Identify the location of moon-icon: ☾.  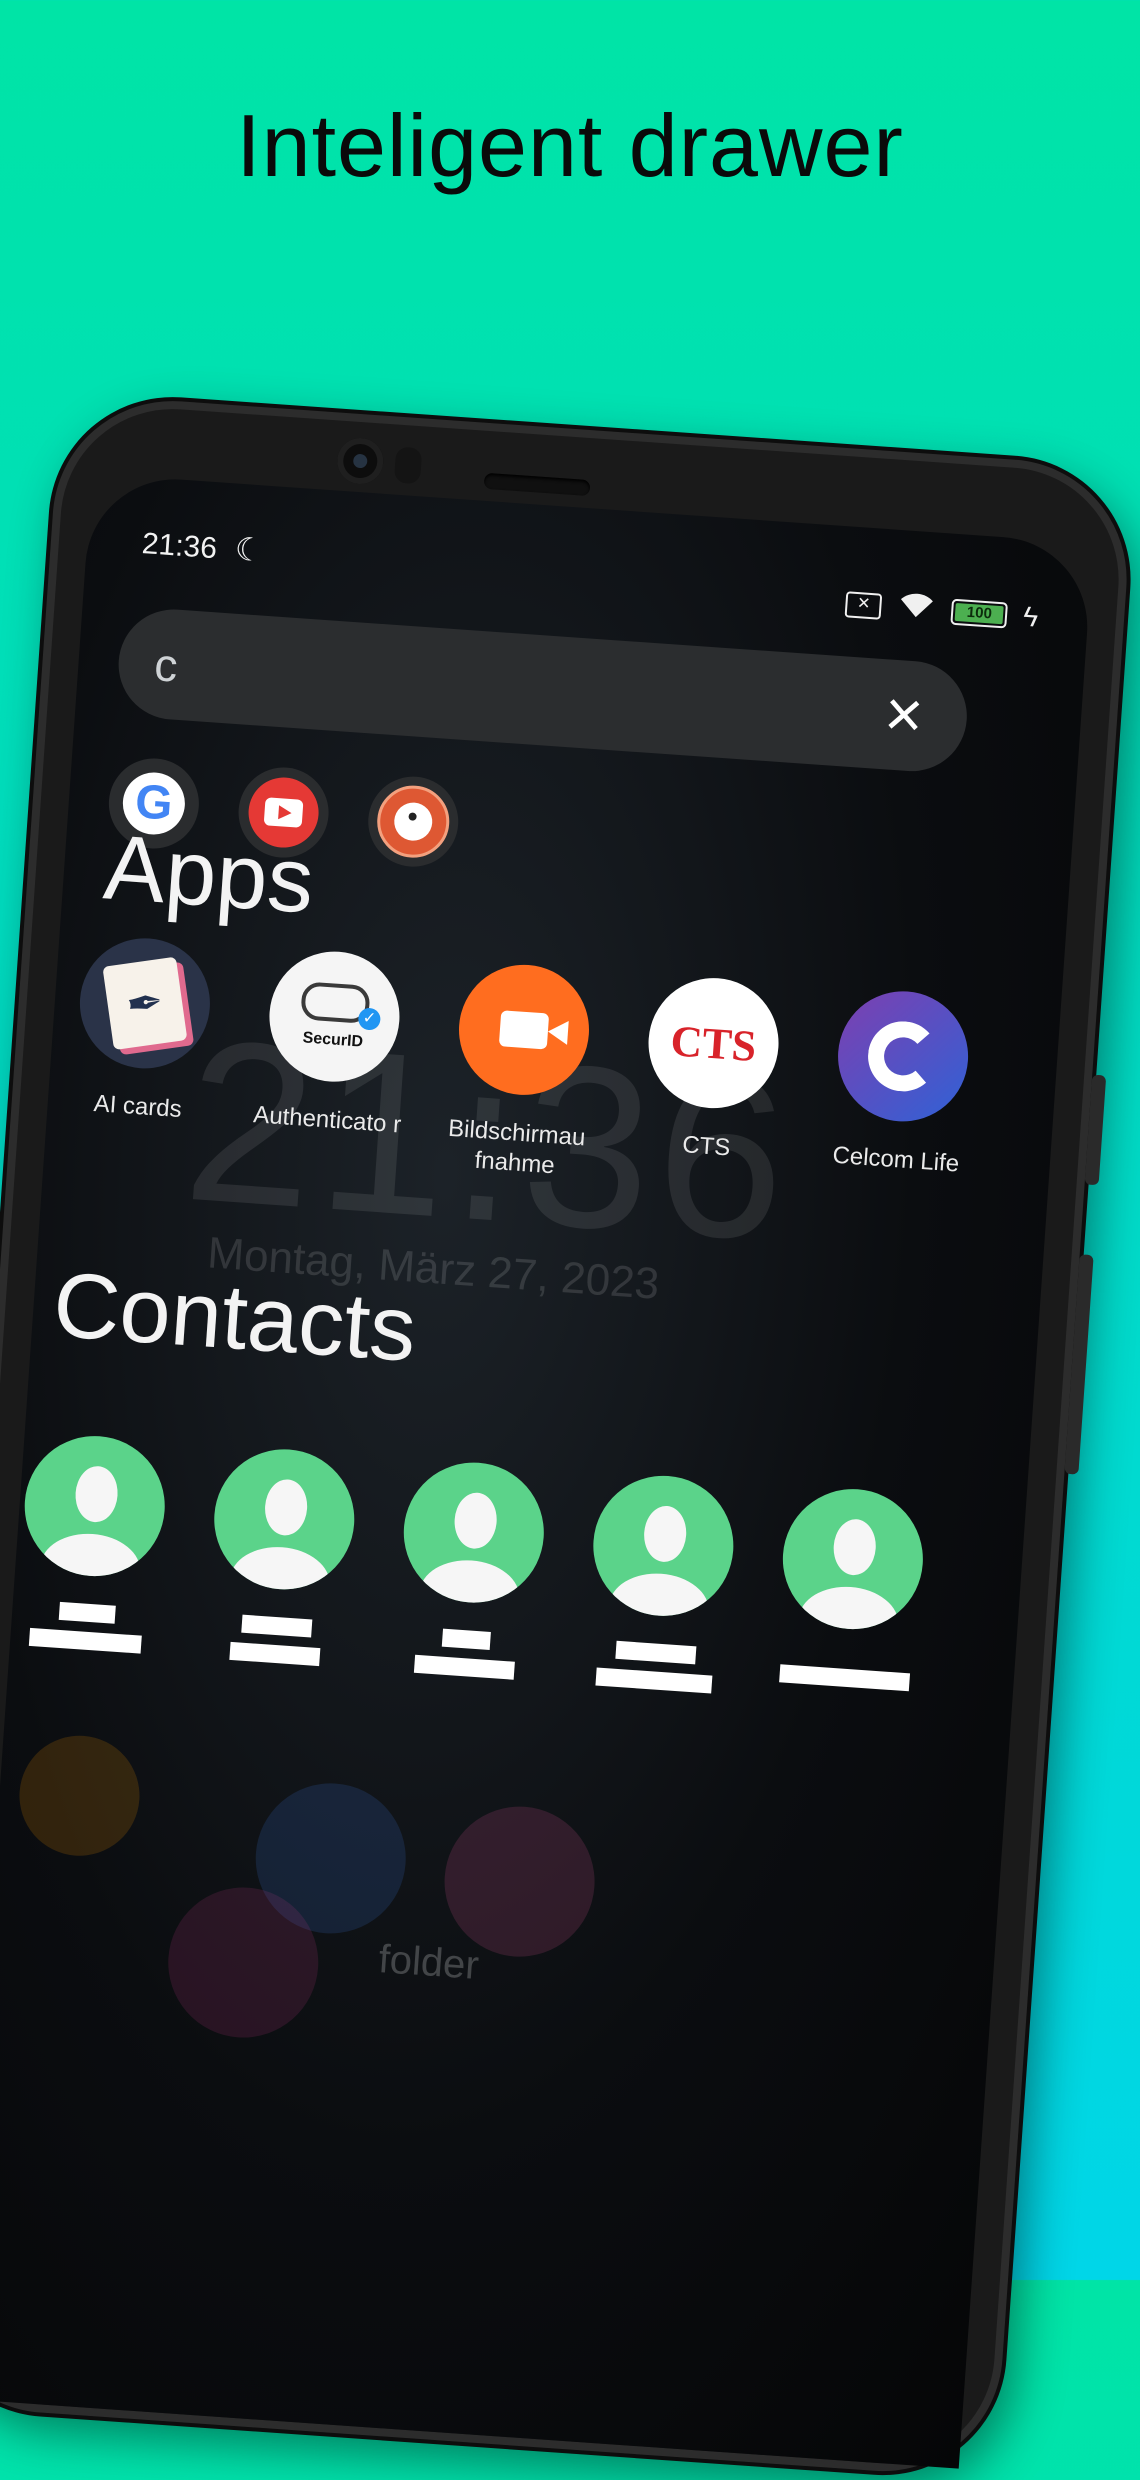
(249, 549).